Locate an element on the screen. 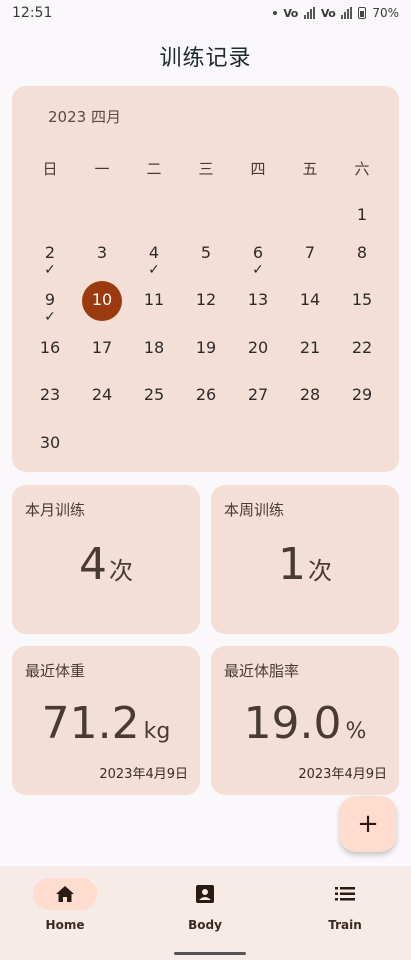 This screenshot has width=411, height=960. calendar-day-number: 17 is located at coordinates (102, 347).